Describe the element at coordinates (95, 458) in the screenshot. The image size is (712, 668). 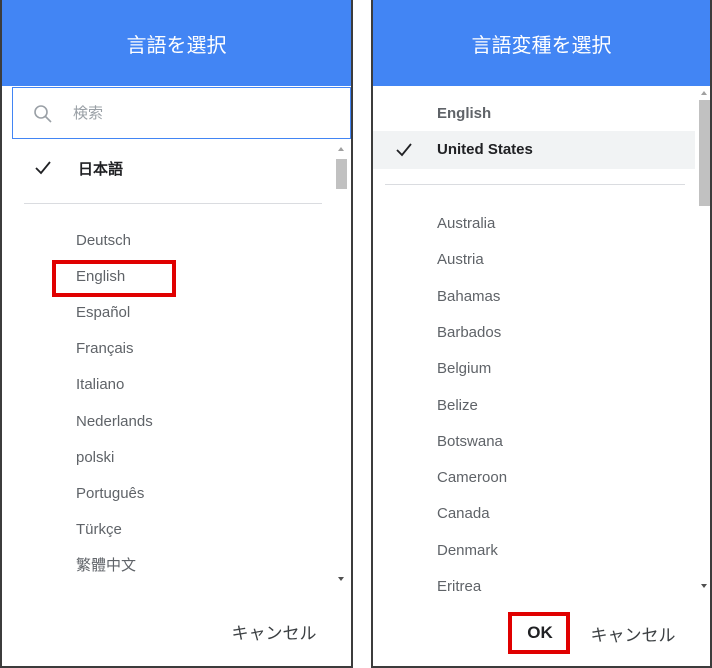
I see `language-option: polski` at that location.